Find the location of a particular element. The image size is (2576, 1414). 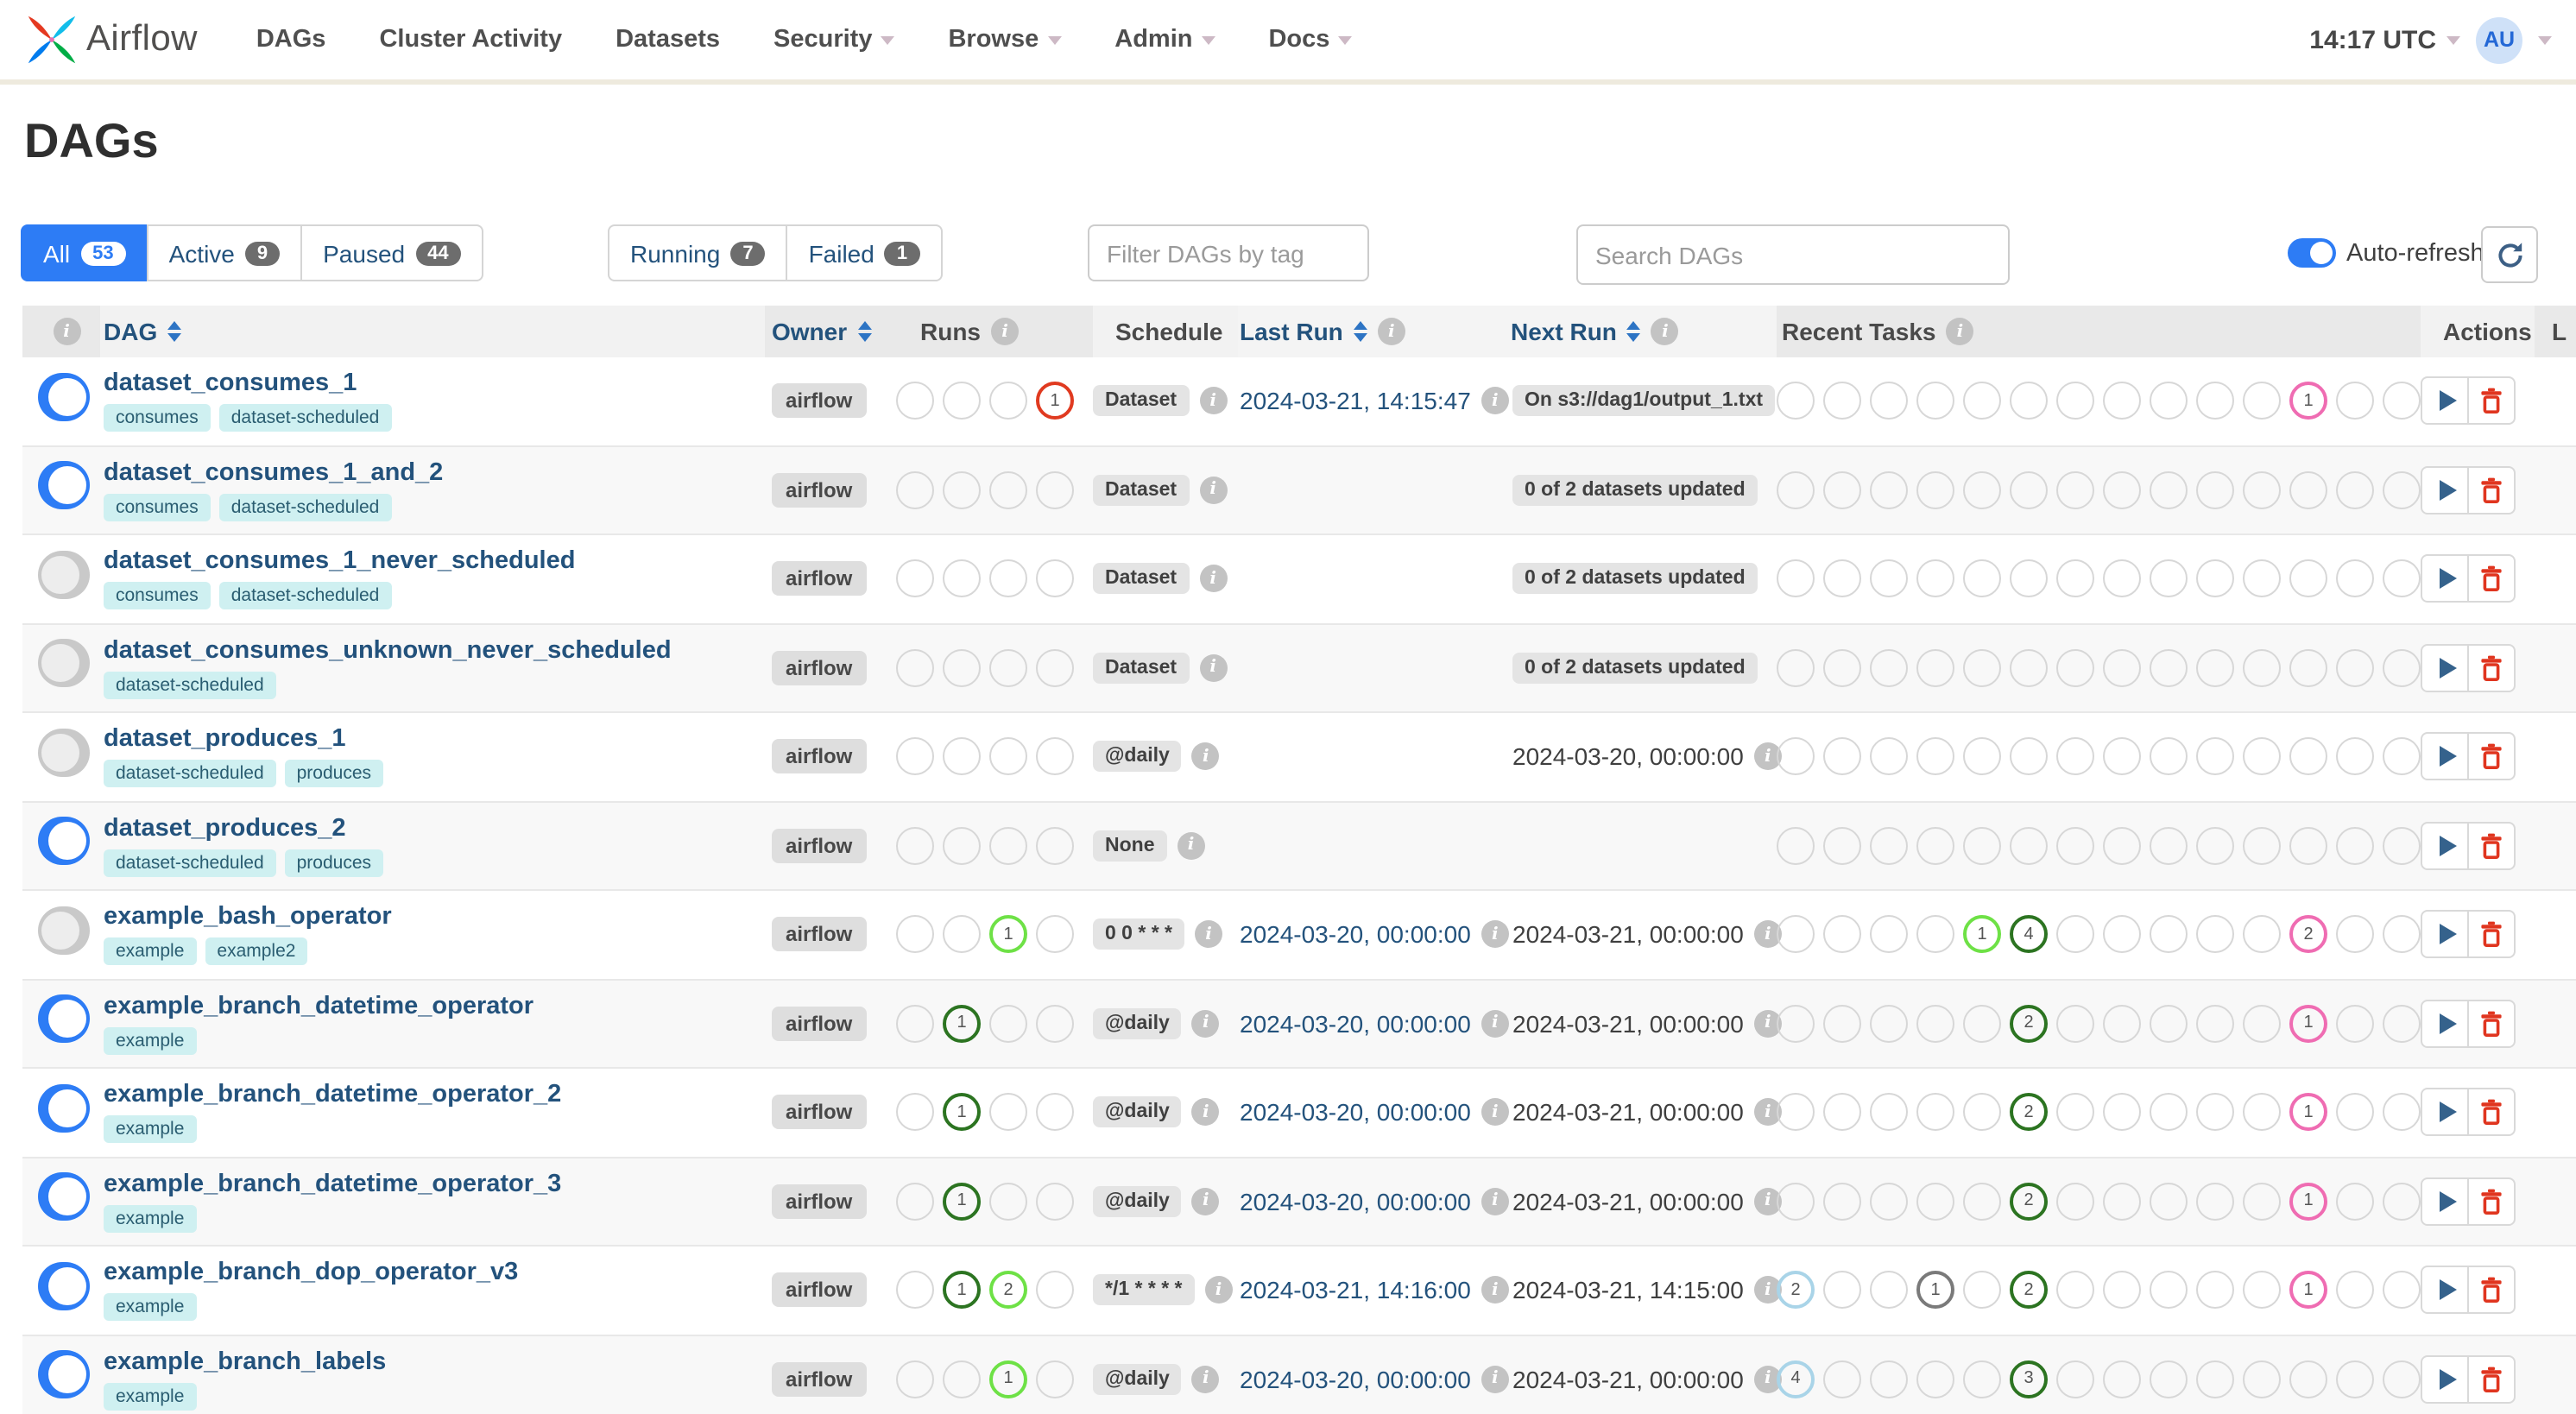

sort-last-run: Last Run is located at coordinates (1303, 331).